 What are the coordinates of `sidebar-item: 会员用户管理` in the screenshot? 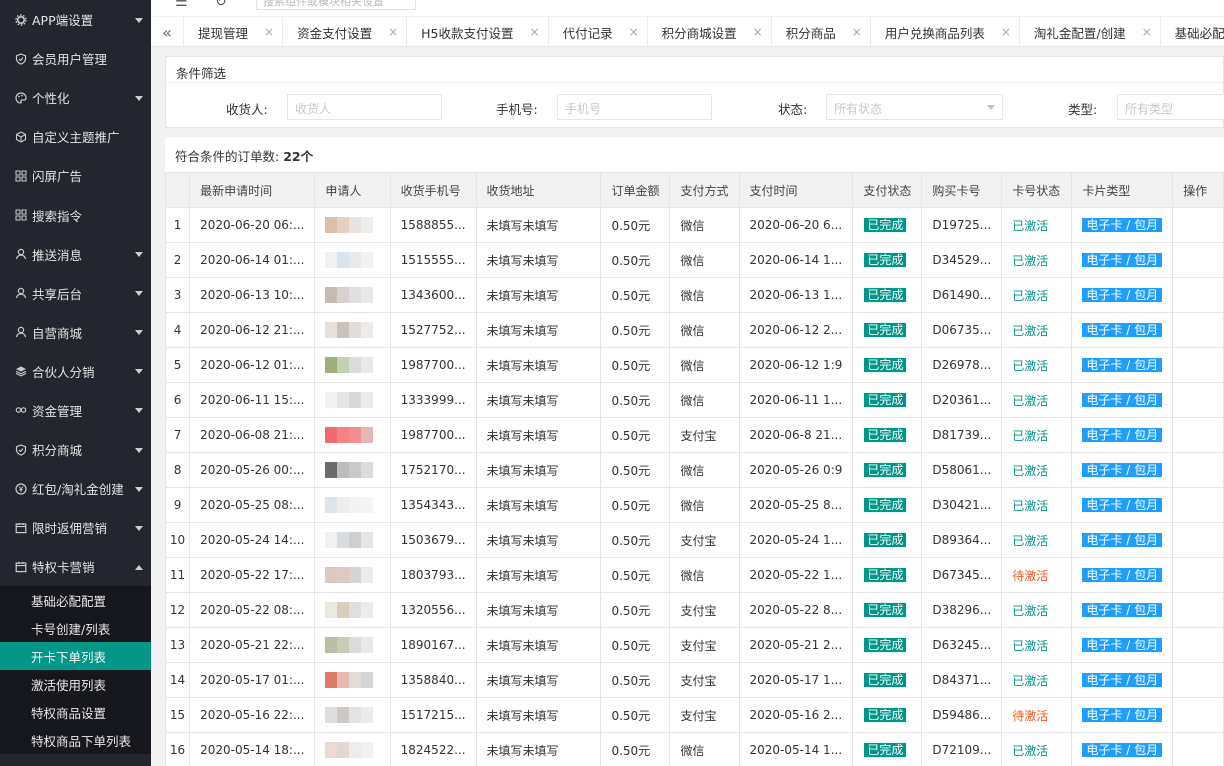 It's located at (75, 58).